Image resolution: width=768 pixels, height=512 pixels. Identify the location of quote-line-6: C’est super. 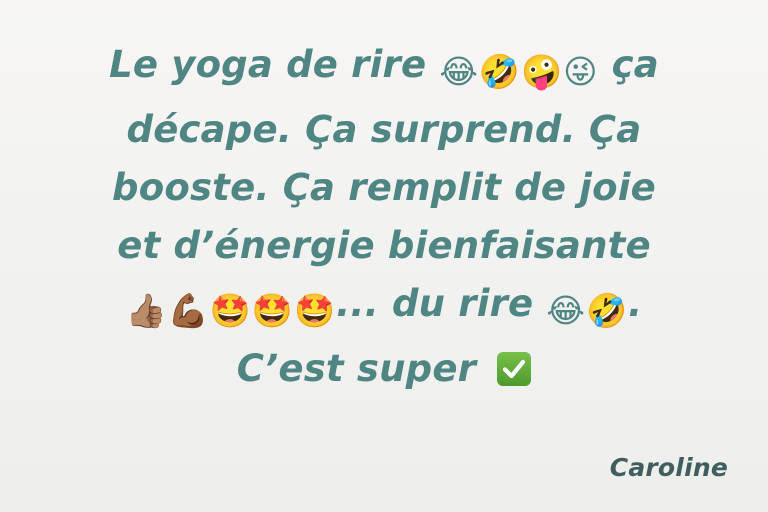
(384, 369).